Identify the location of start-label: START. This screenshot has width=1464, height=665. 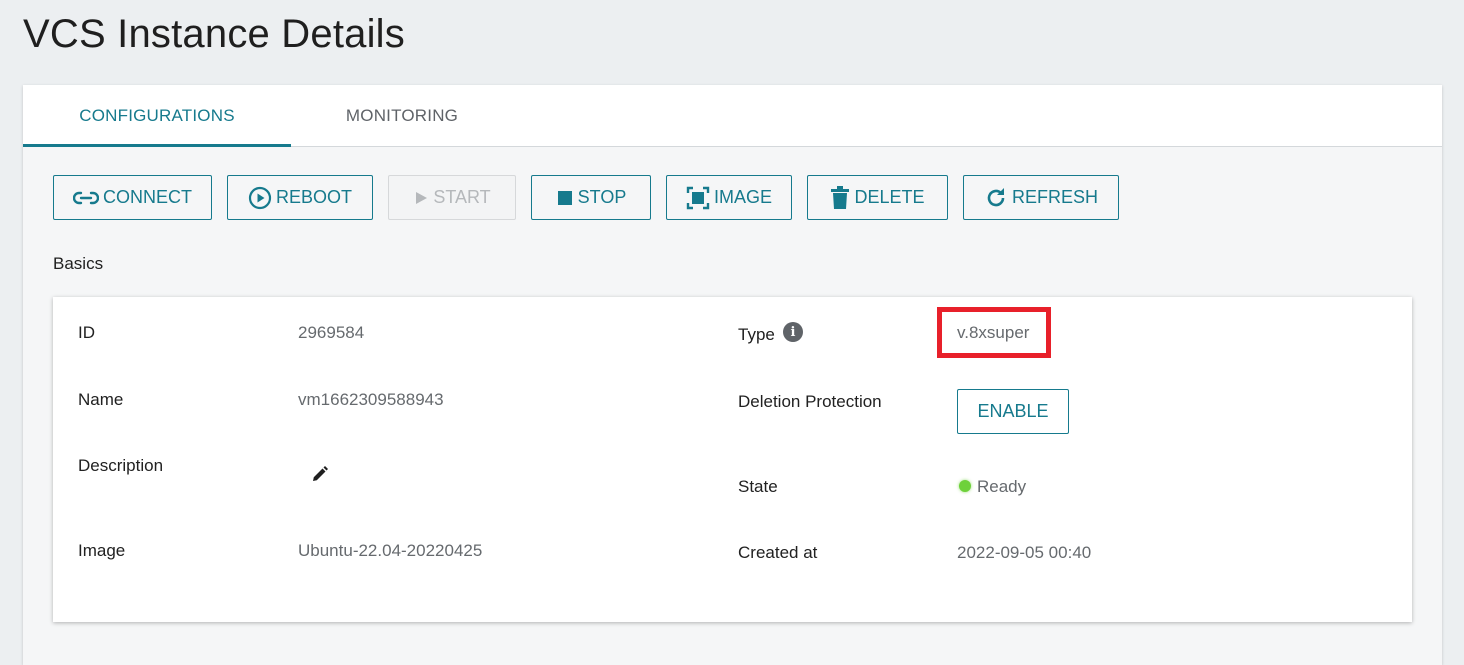
(462, 197).